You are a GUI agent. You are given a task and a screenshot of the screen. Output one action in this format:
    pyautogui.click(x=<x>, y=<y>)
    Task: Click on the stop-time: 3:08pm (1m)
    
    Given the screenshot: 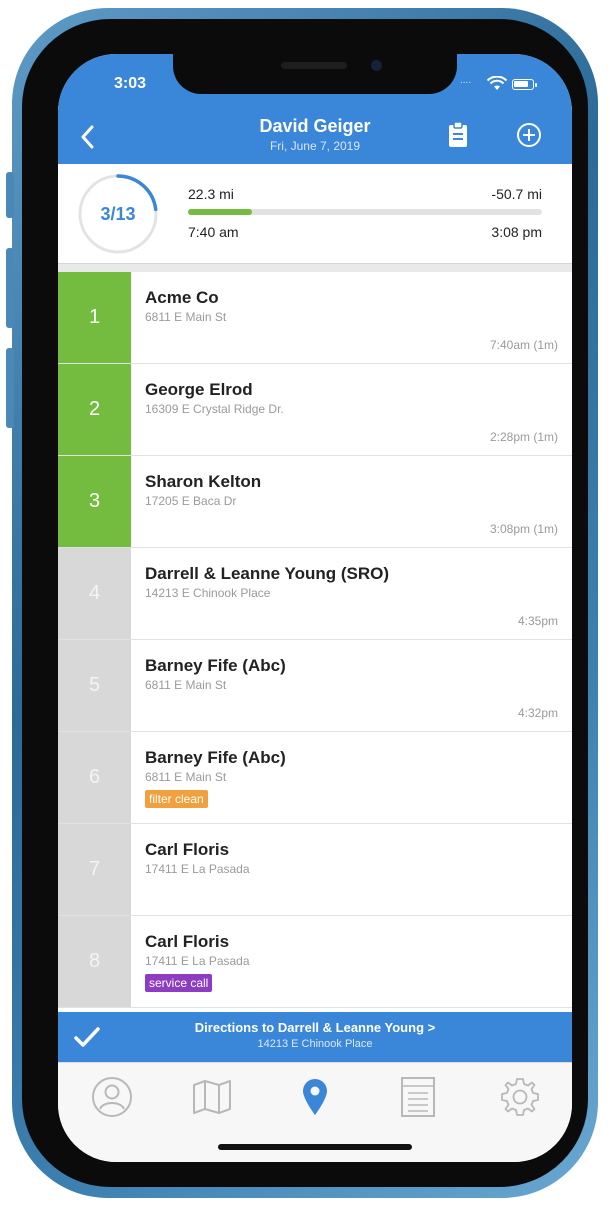 What is the action you would take?
    pyautogui.click(x=523, y=529)
    